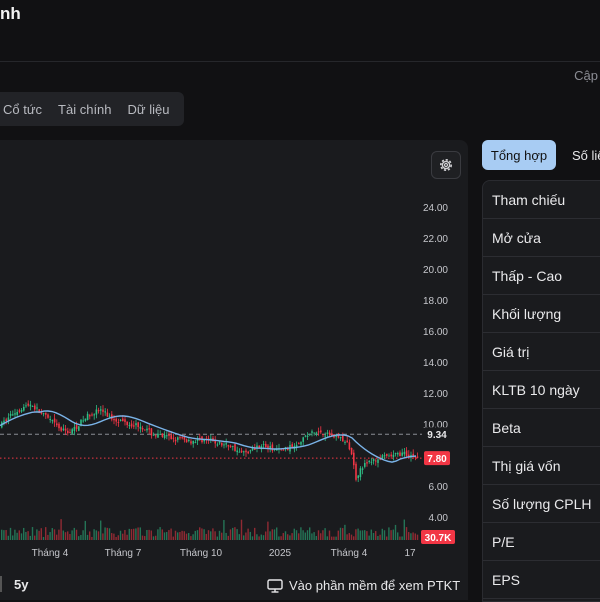 The image size is (600, 602). I want to click on x-tick-label: Tháng 4, so click(50, 553).